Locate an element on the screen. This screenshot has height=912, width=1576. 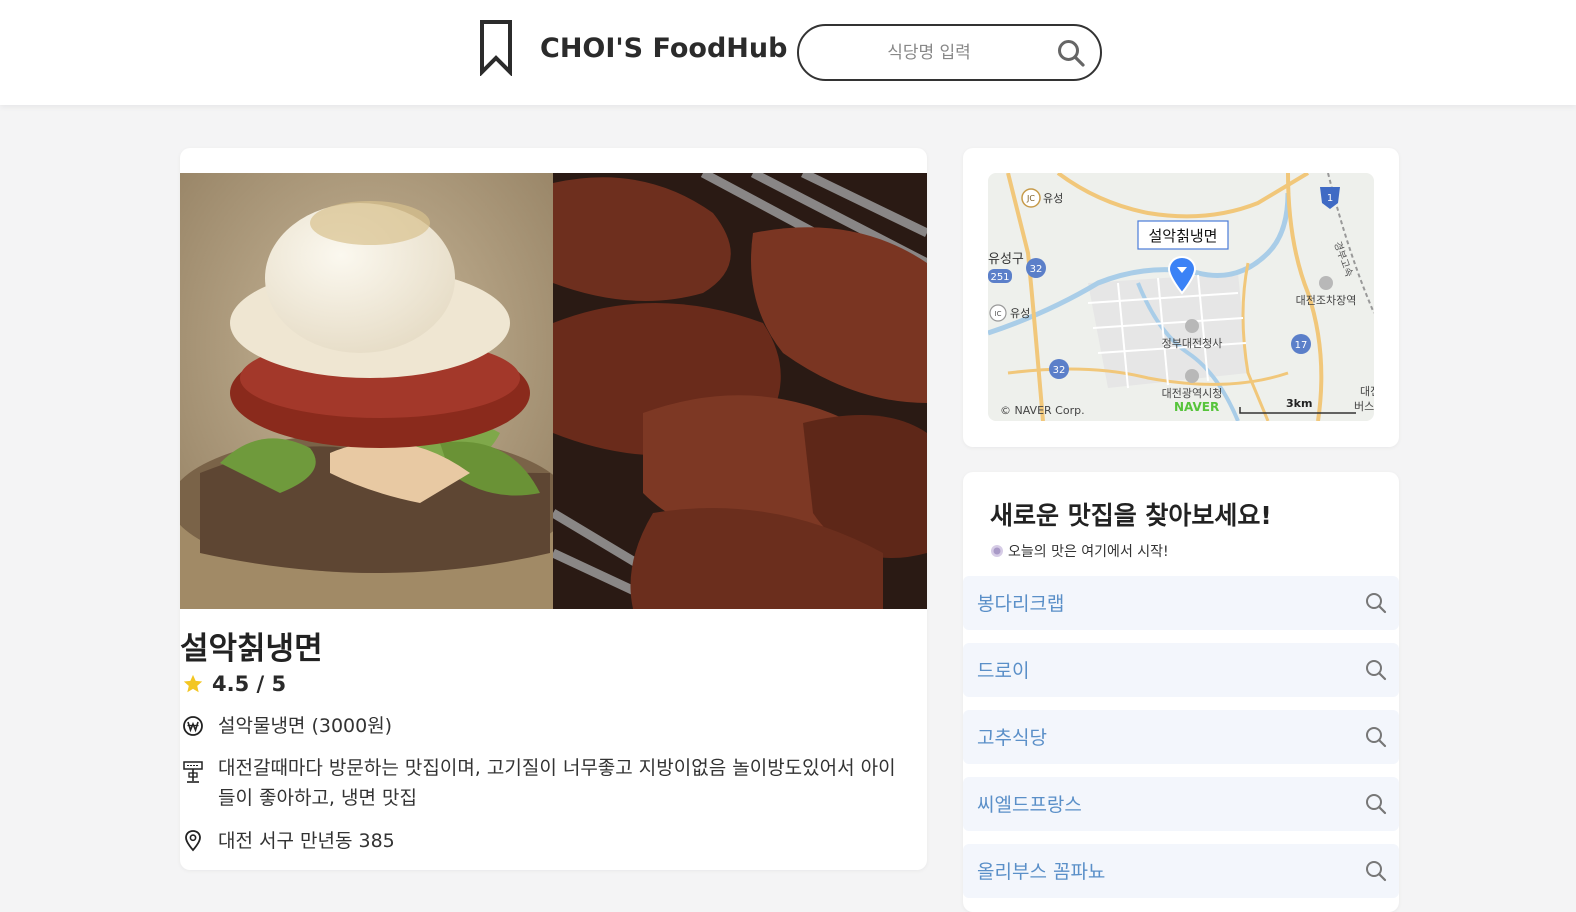
recommendation-subtitle: 오늘의 맛은 여기에서 시작! is located at coordinates (1079, 551).